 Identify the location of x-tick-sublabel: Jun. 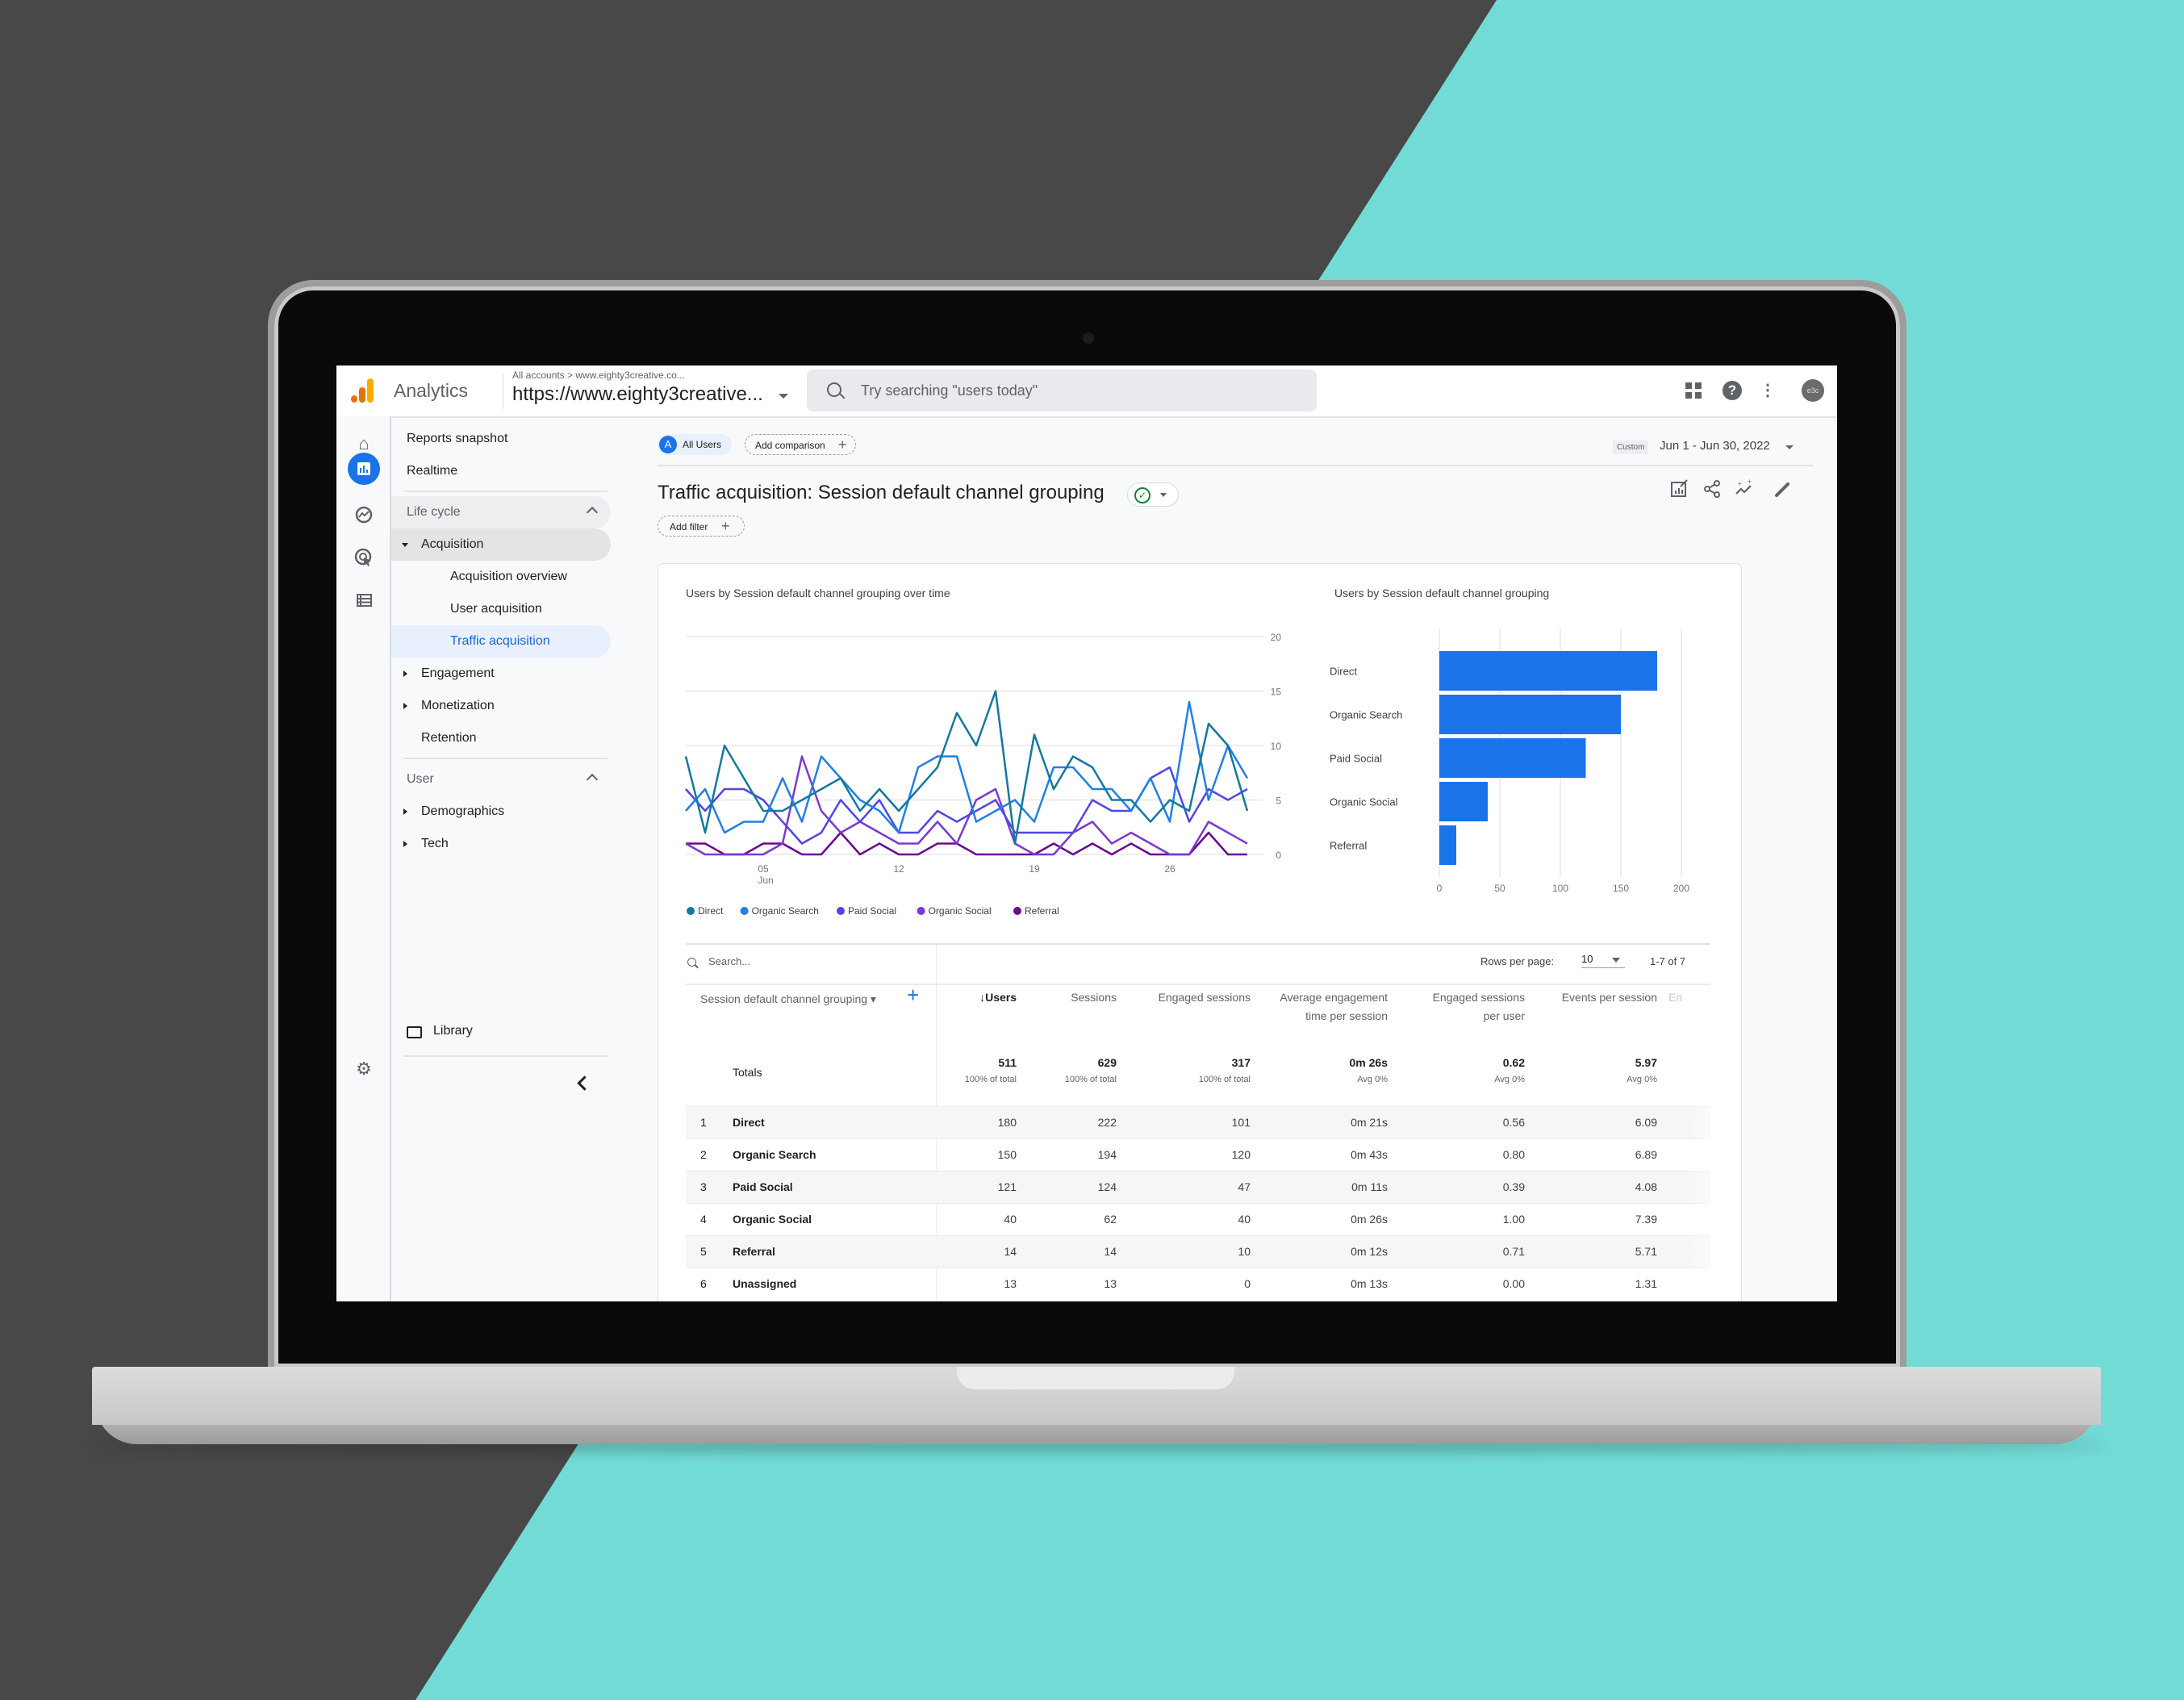
(765, 880).